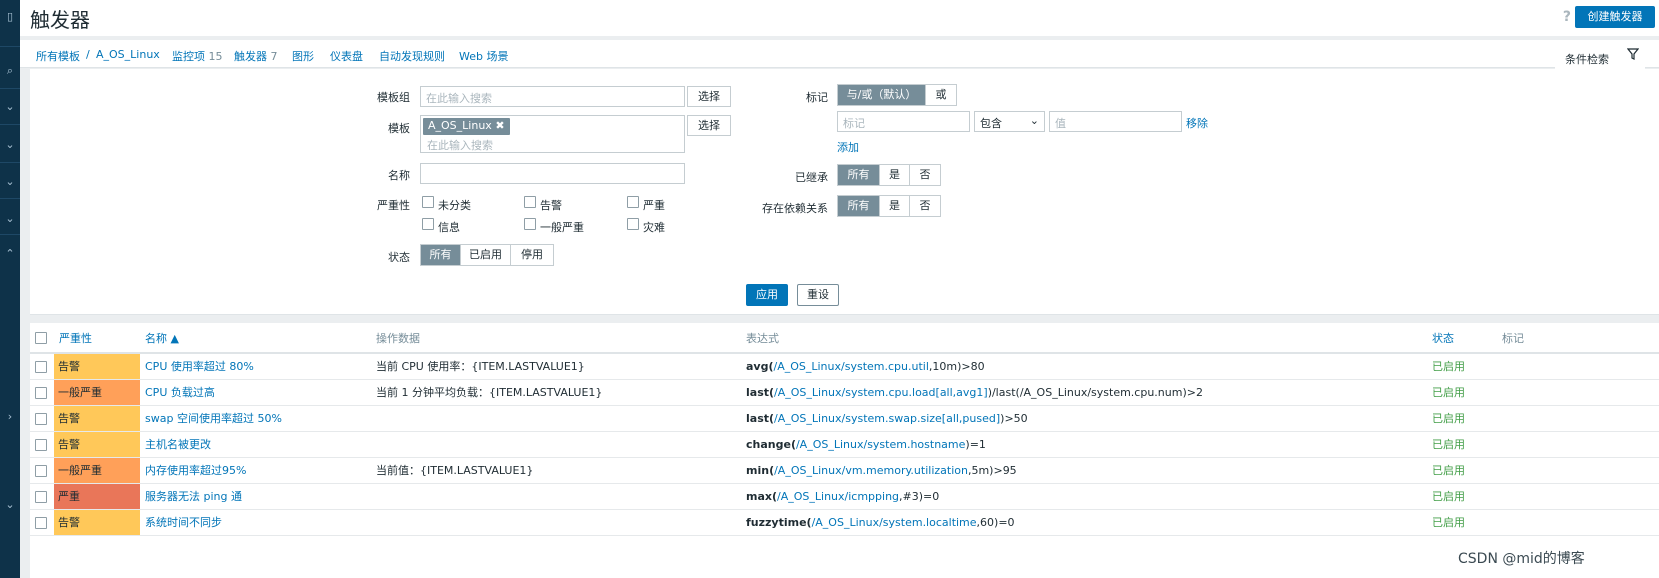 Image resolution: width=1659 pixels, height=578 pixels. What do you see at coordinates (466, 126) in the screenshot?
I see `template-chip: A_OS_Linux ✖` at bounding box center [466, 126].